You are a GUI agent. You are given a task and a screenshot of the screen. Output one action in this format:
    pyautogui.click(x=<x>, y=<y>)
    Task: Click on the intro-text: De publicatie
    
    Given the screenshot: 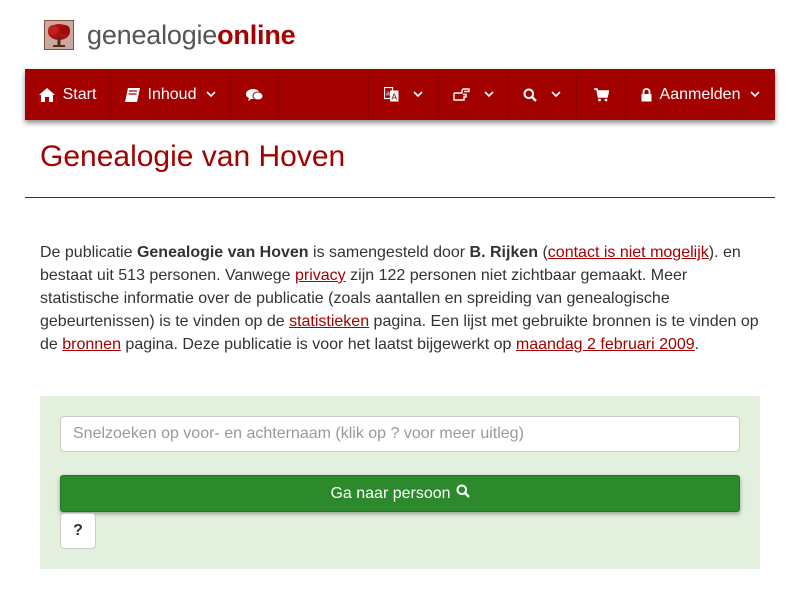 What is the action you would take?
    pyautogui.click(x=88, y=252)
    